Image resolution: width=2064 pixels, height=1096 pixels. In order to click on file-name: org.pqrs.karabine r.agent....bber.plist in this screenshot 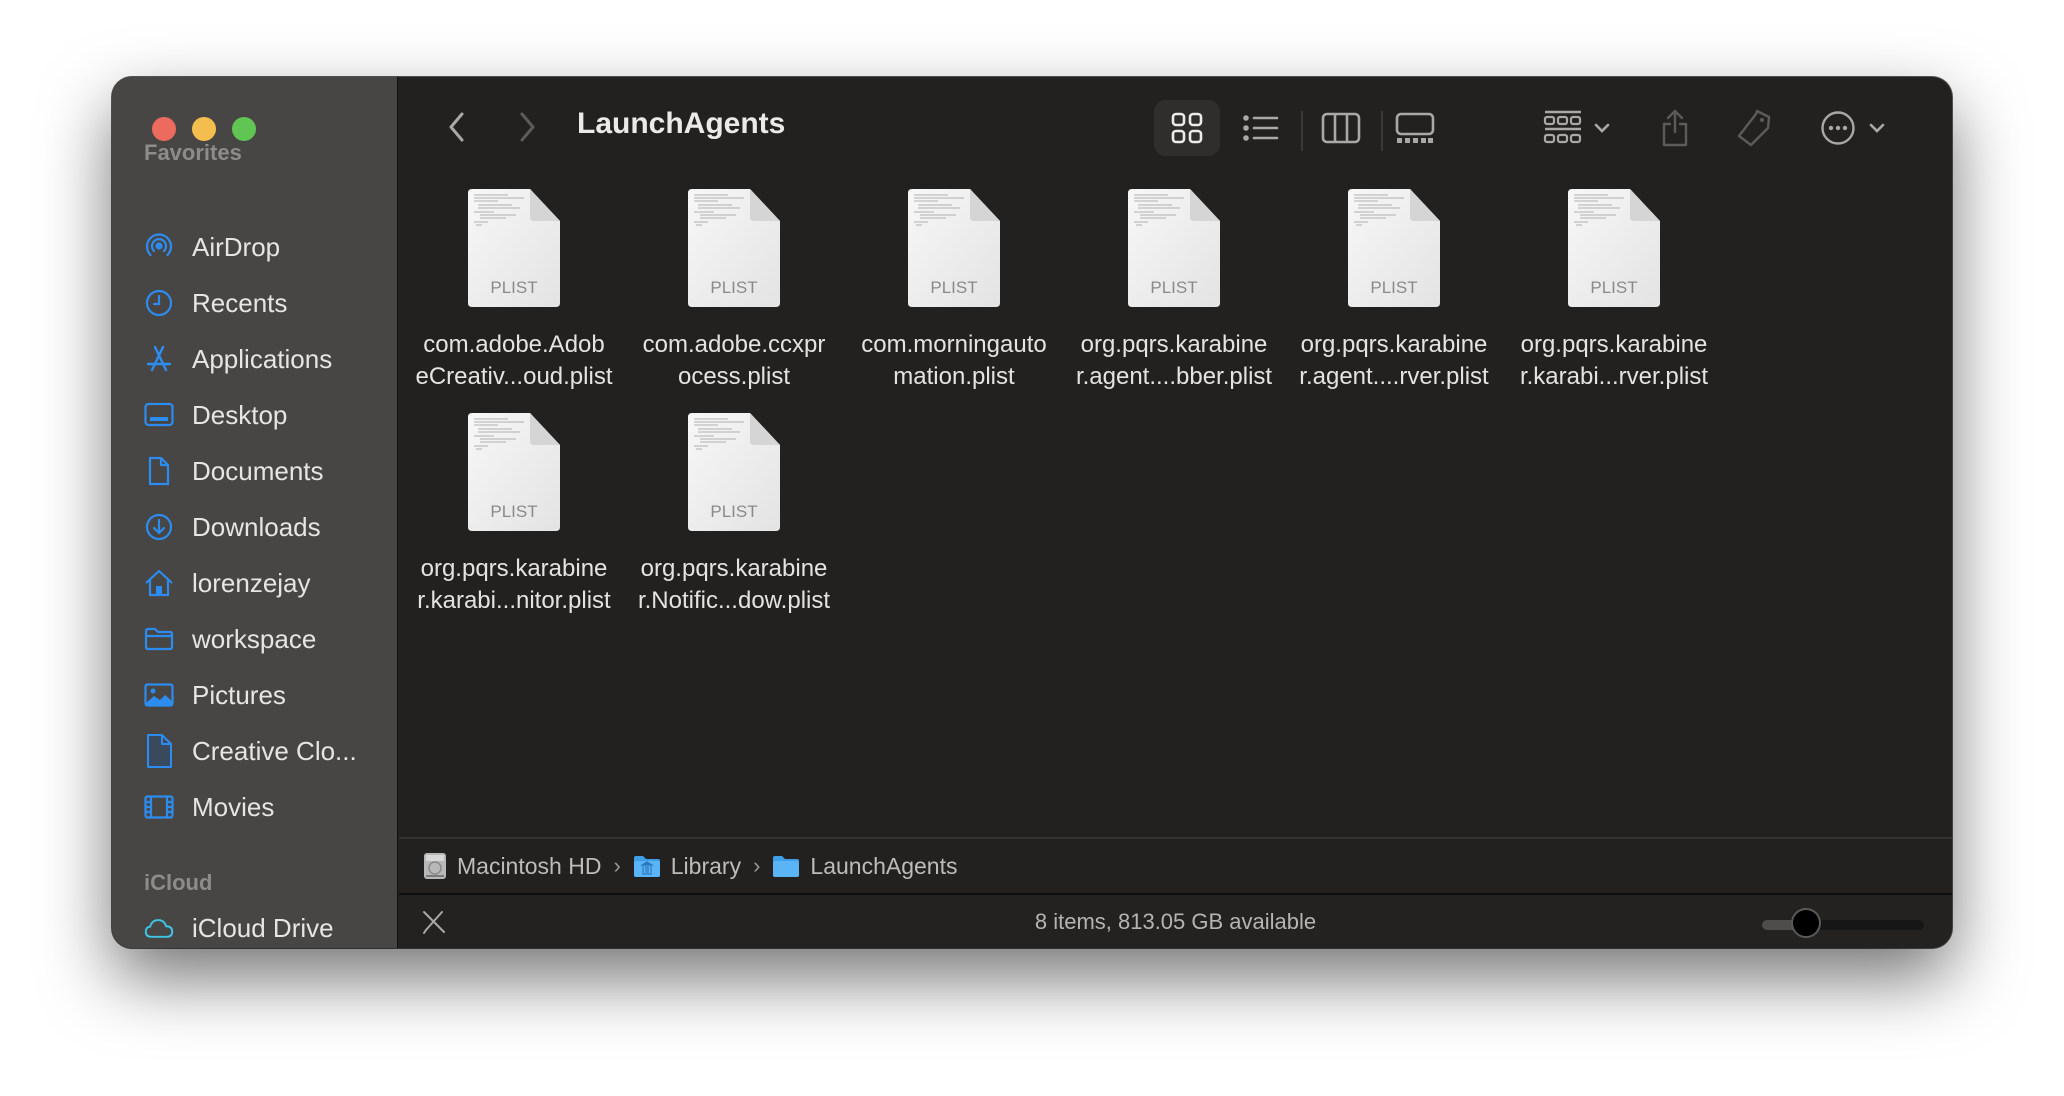, I will do `click(1174, 361)`.